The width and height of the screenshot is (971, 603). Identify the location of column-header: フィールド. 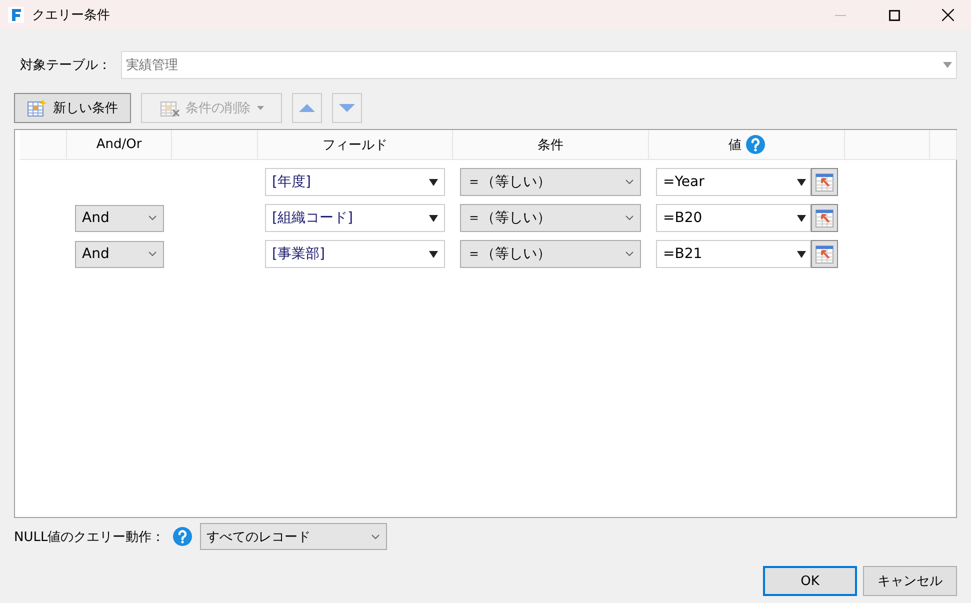
(355, 145).